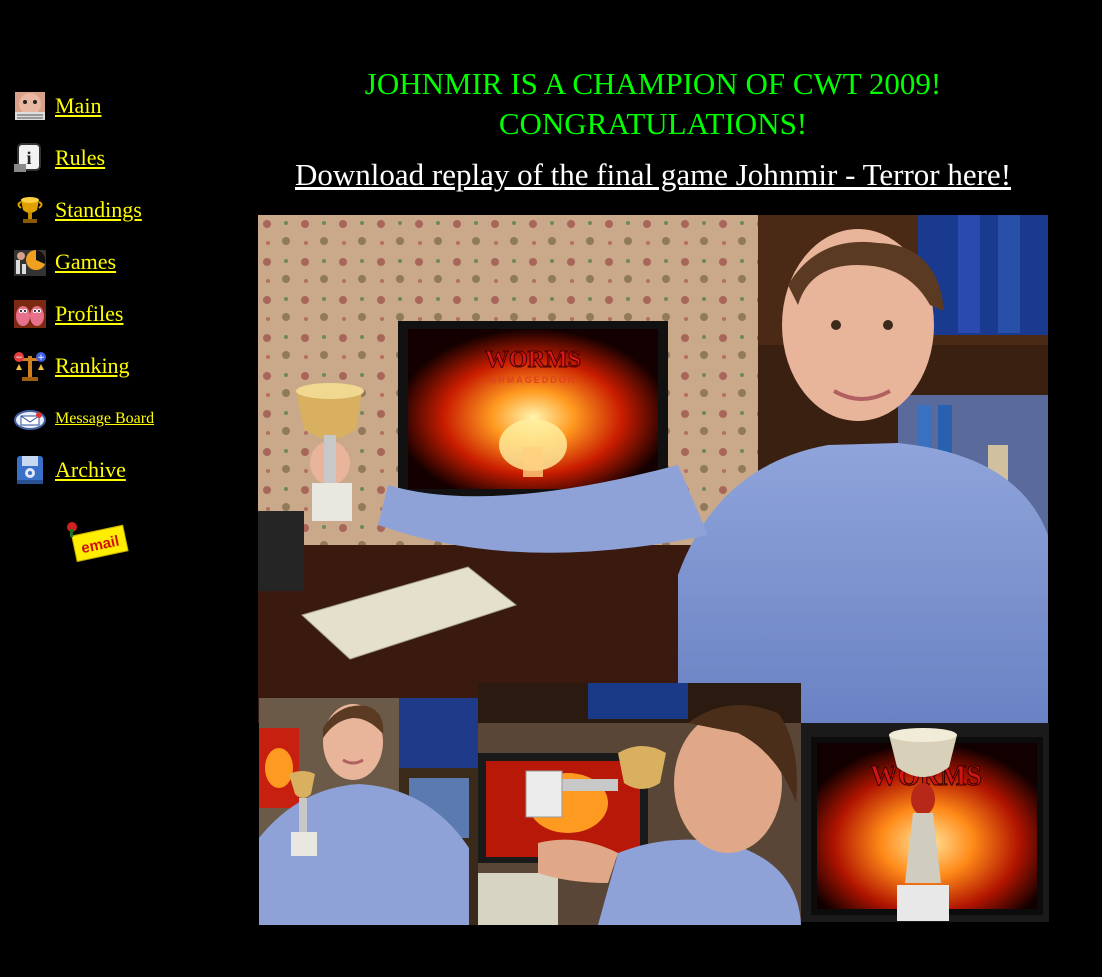 This screenshot has height=977, width=1102. Describe the element at coordinates (653, 83) in the screenshot. I see `headline-line-1: JOHNMIR IS A CHAMPION OF CWT 2009!` at that location.